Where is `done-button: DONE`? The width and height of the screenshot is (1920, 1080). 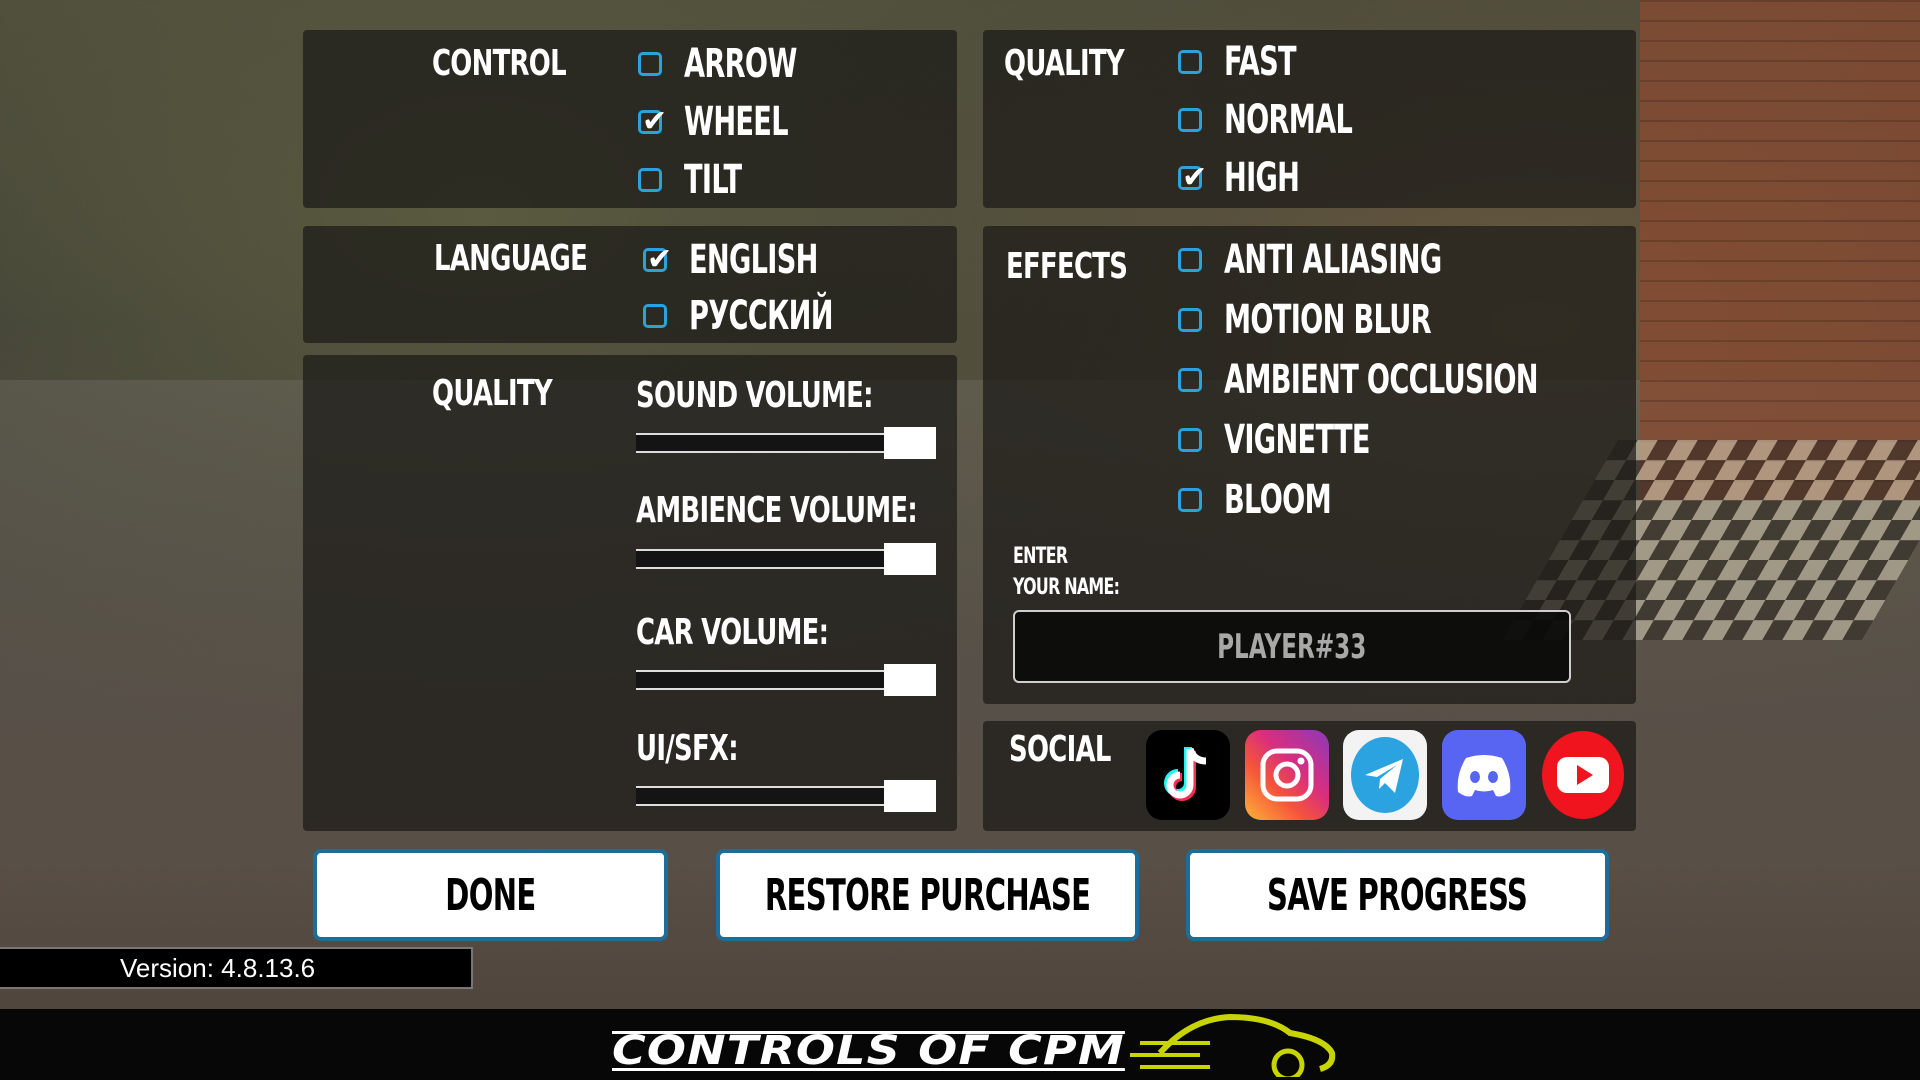
done-button: DONE is located at coordinates (490, 895).